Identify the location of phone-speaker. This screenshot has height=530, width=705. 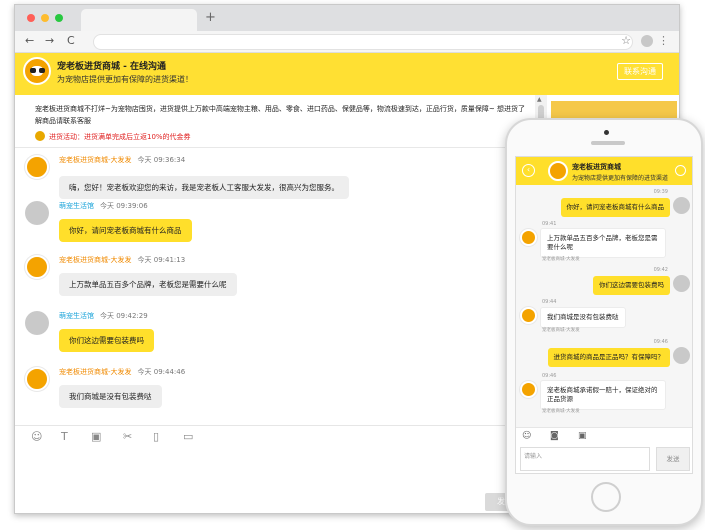
(608, 143).